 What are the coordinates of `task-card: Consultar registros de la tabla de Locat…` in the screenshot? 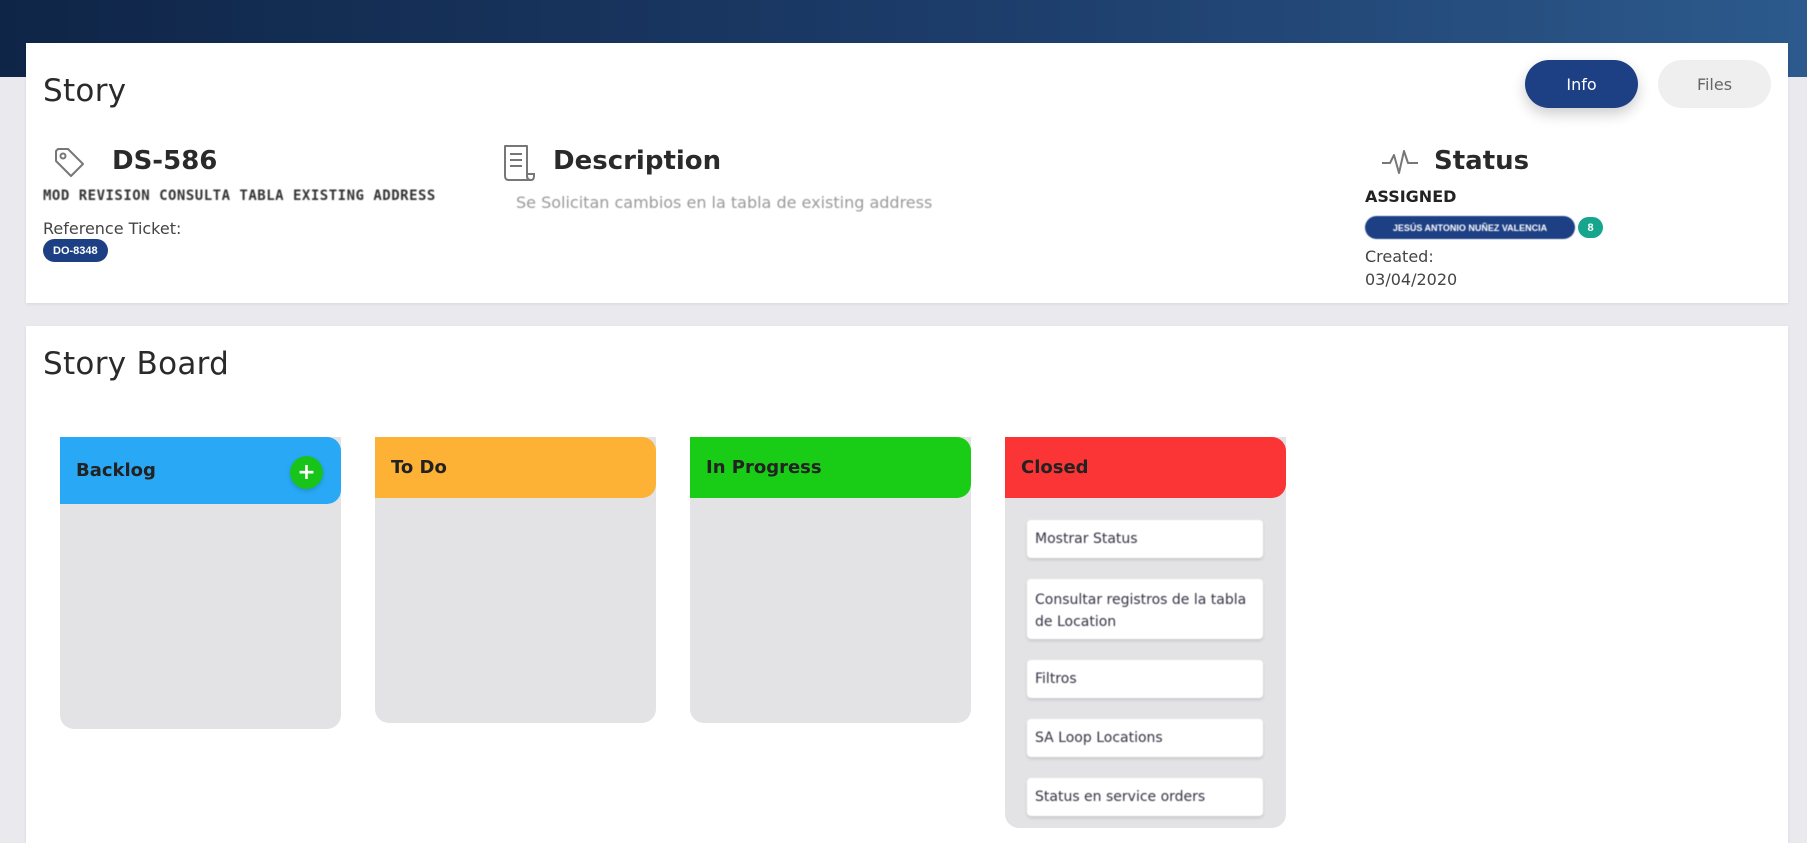 It's located at (1145, 609).